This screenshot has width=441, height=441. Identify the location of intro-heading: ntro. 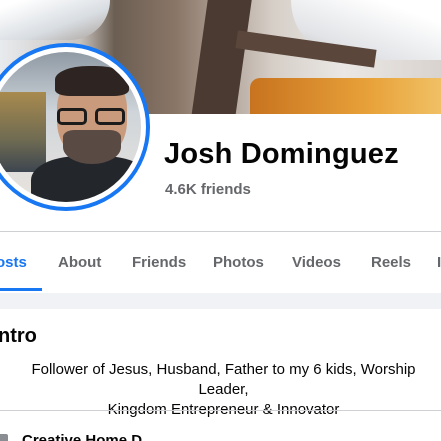
(18, 336).